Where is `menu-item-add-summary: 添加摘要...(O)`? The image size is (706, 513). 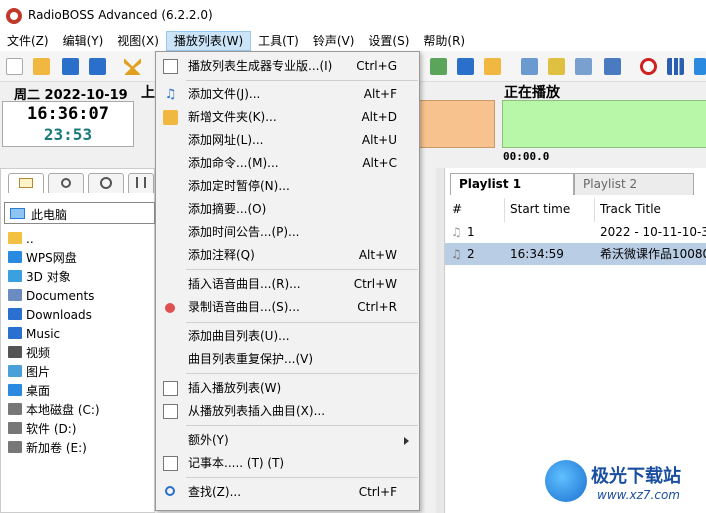
menu-item-add-summary: 添加摘要...(O) is located at coordinates (287, 209).